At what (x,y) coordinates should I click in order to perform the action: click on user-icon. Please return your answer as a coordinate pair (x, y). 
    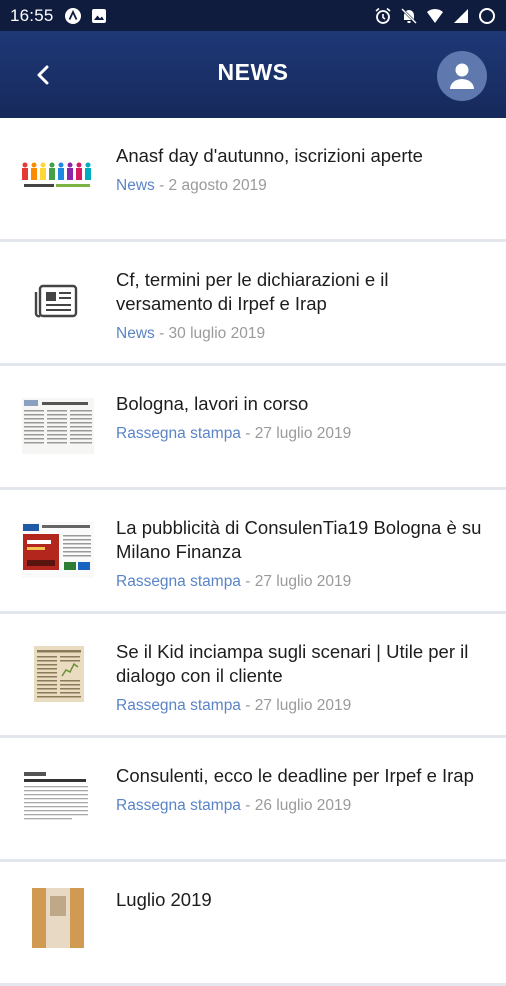
    Looking at the image, I should click on (462, 76).